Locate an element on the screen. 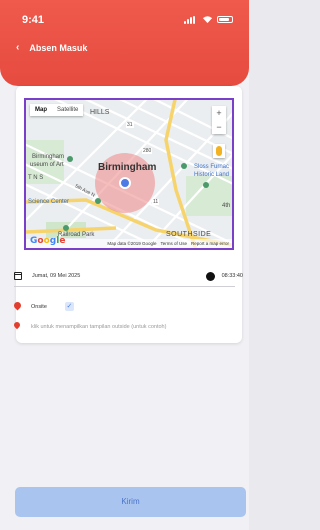  header: 9:41 ‹ Absen Masuk is located at coordinates (124, 43).